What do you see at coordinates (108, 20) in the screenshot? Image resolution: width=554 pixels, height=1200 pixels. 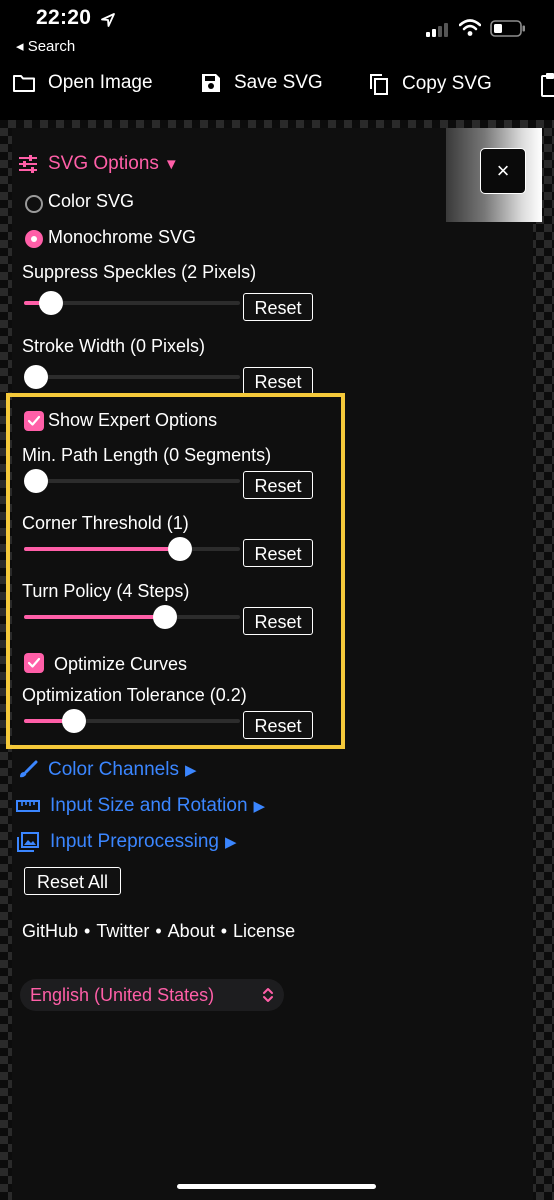 I see `location-arrow-icon` at bounding box center [108, 20].